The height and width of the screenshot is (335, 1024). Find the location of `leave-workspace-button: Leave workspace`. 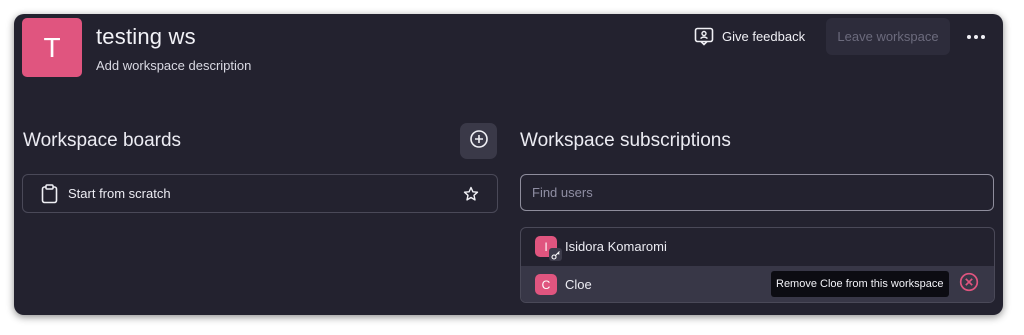

leave-workspace-button: Leave workspace is located at coordinates (888, 36).